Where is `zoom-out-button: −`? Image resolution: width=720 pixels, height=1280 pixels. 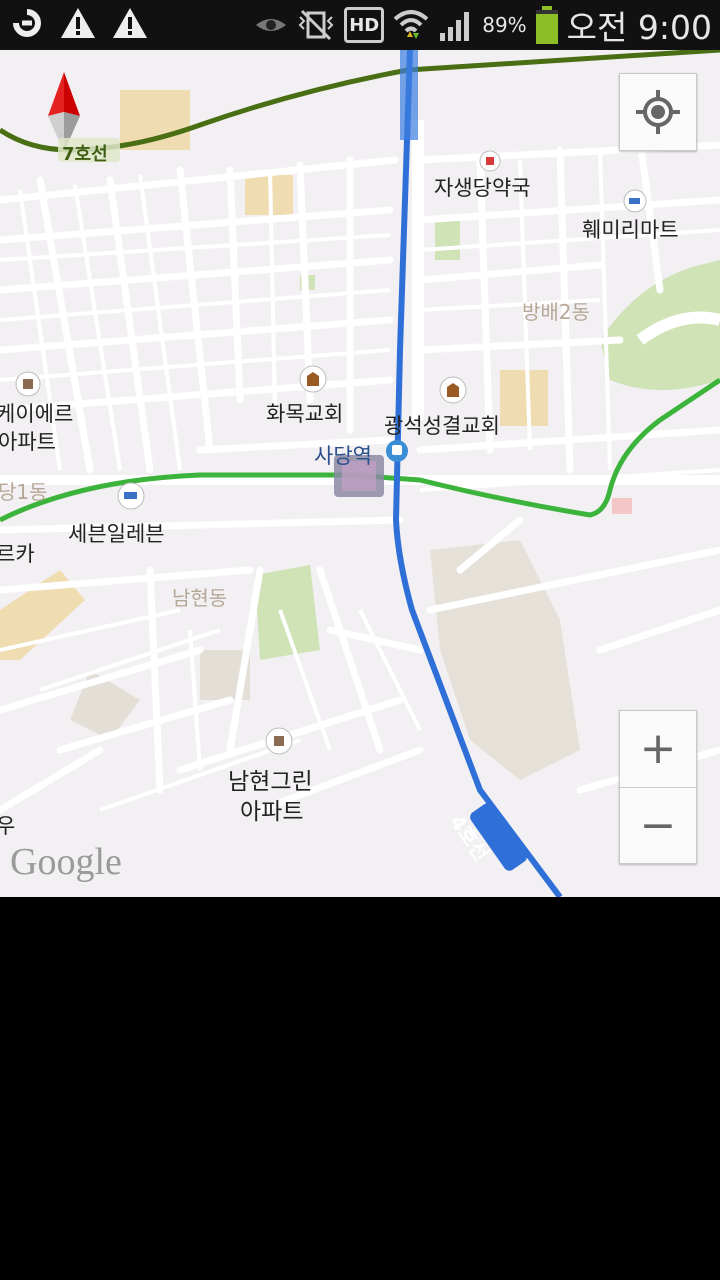
zoom-out-button: − is located at coordinates (658, 825).